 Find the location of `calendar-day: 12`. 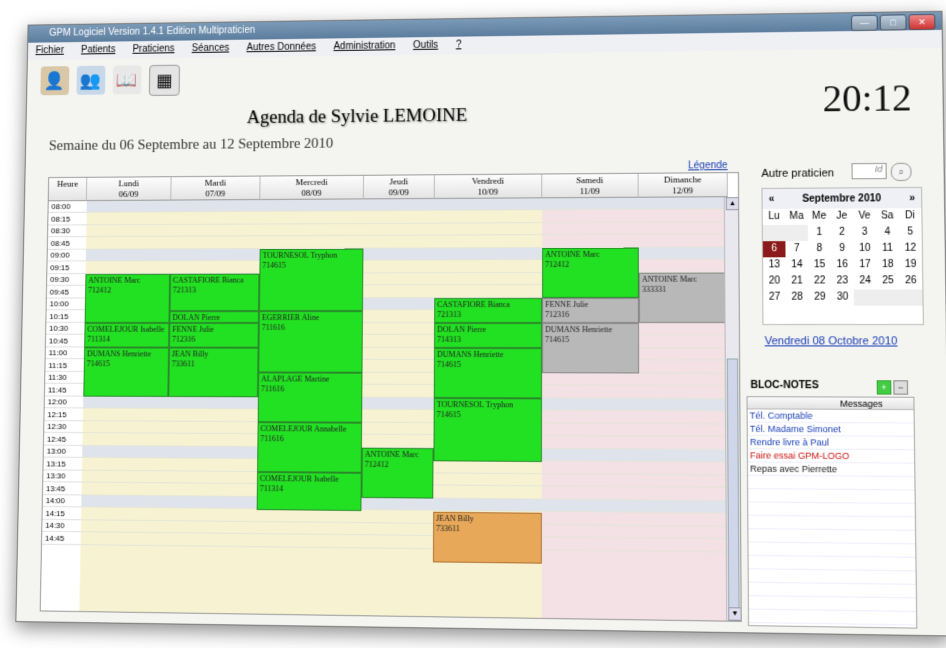

calendar-day: 12 is located at coordinates (910, 249).